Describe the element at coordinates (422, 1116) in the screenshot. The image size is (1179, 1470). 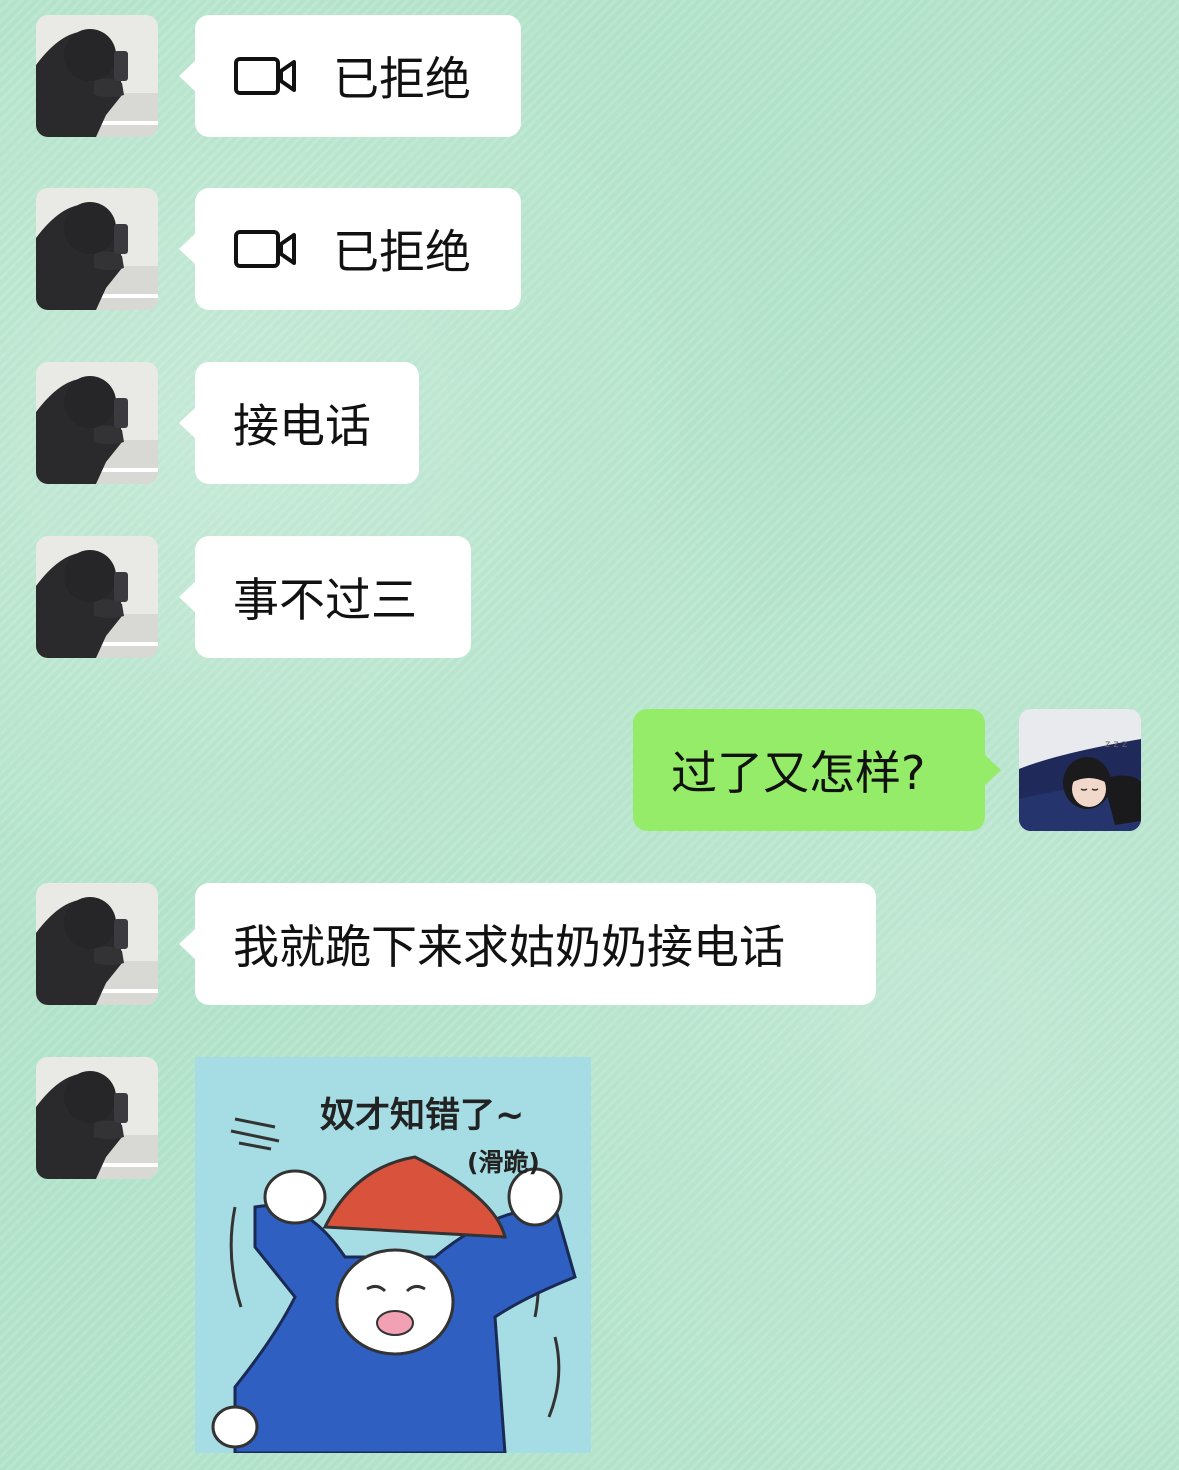
I see `sticker-caption-main: 奴才知错了~` at that location.